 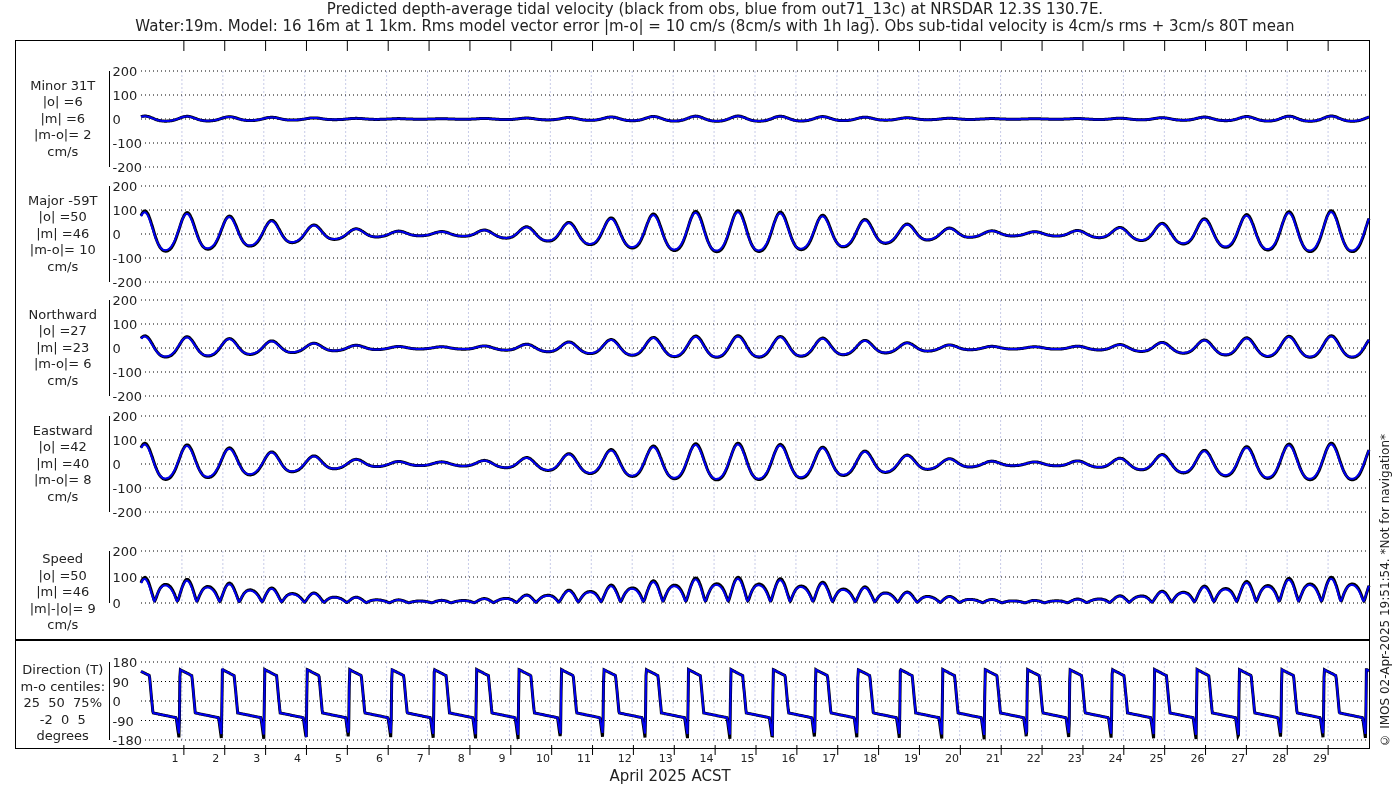 What do you see at coordinates (63, 464) in the screenshot?
I see `panel-label-line: |m| =40` at bounding box center [63, 464].